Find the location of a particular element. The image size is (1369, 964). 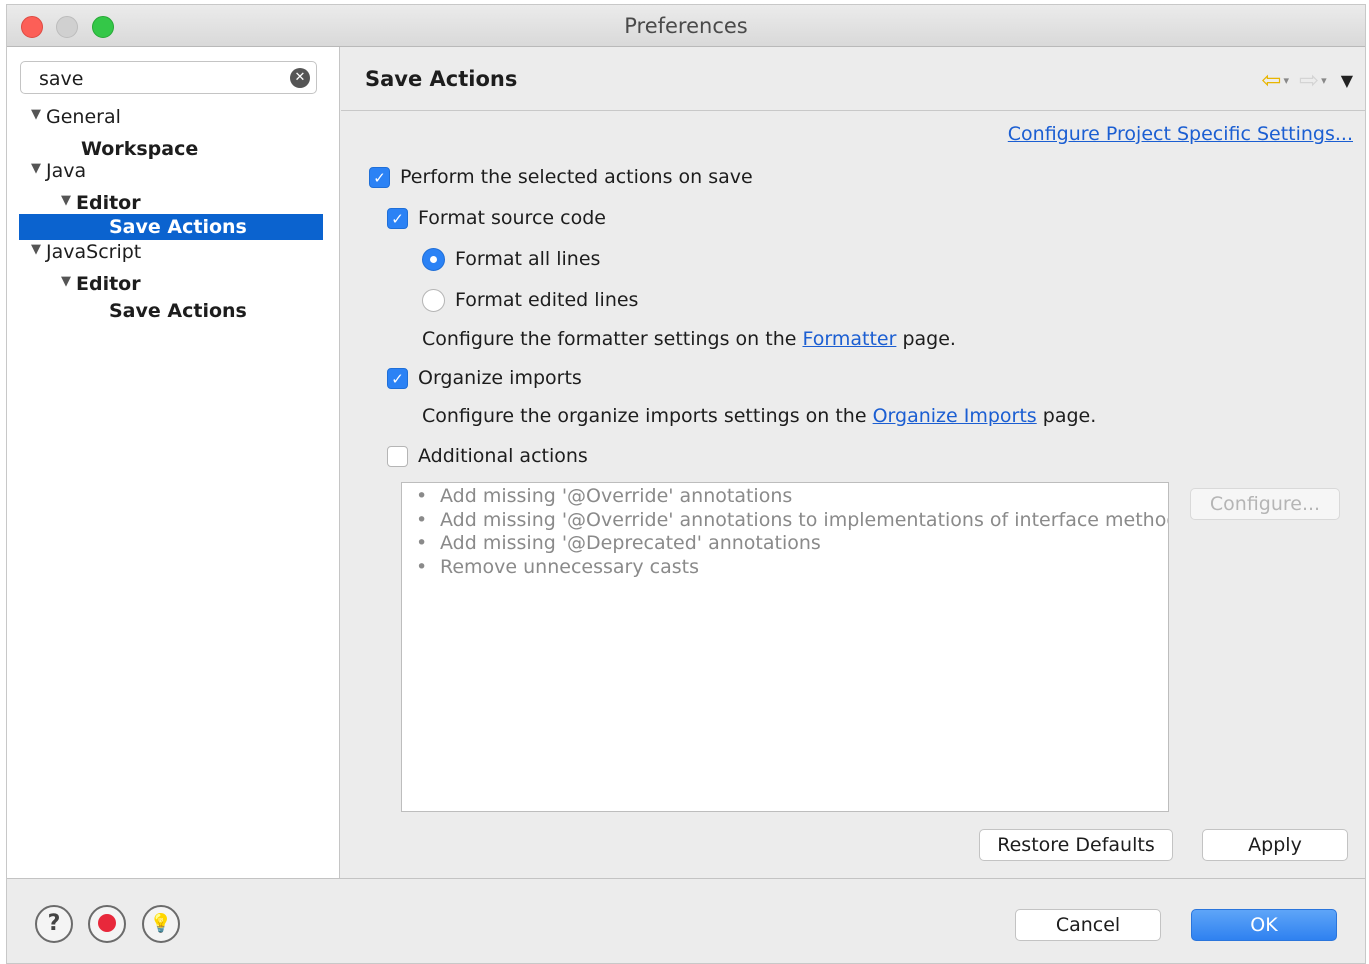

format-source-option: ✓ Format source code is located at coordinates (496, 218).